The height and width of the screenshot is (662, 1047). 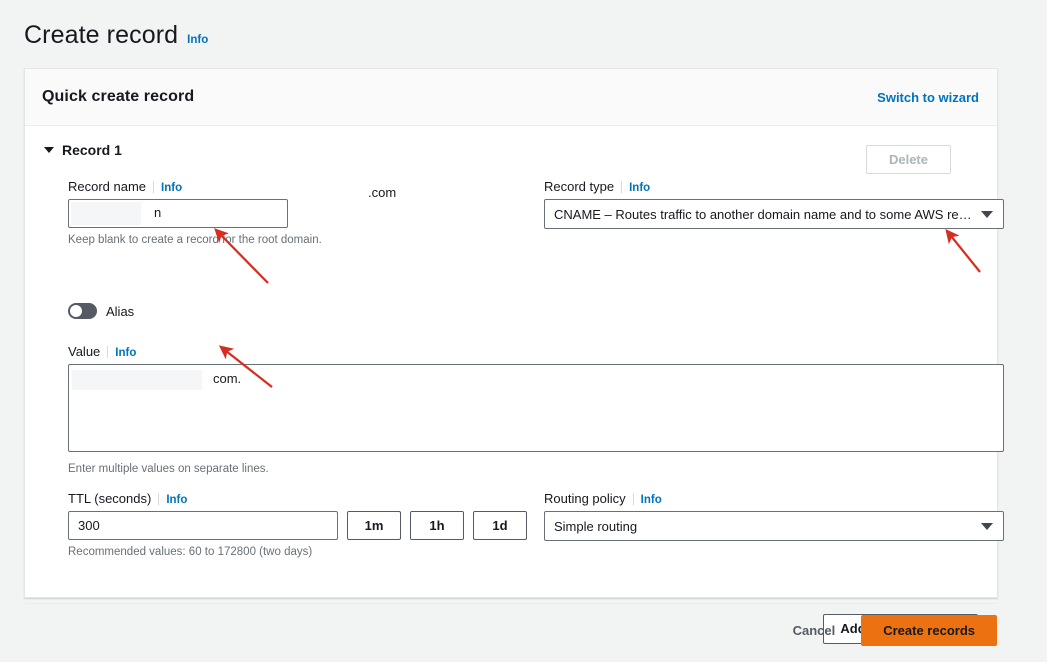 I want to click on record-name-input-wrap: n, so click(x=178, y=213).